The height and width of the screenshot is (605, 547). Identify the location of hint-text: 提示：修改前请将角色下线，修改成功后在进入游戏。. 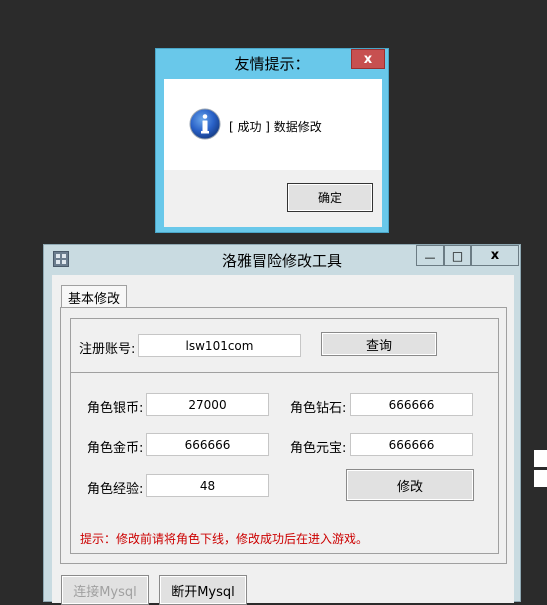
(224, 539).